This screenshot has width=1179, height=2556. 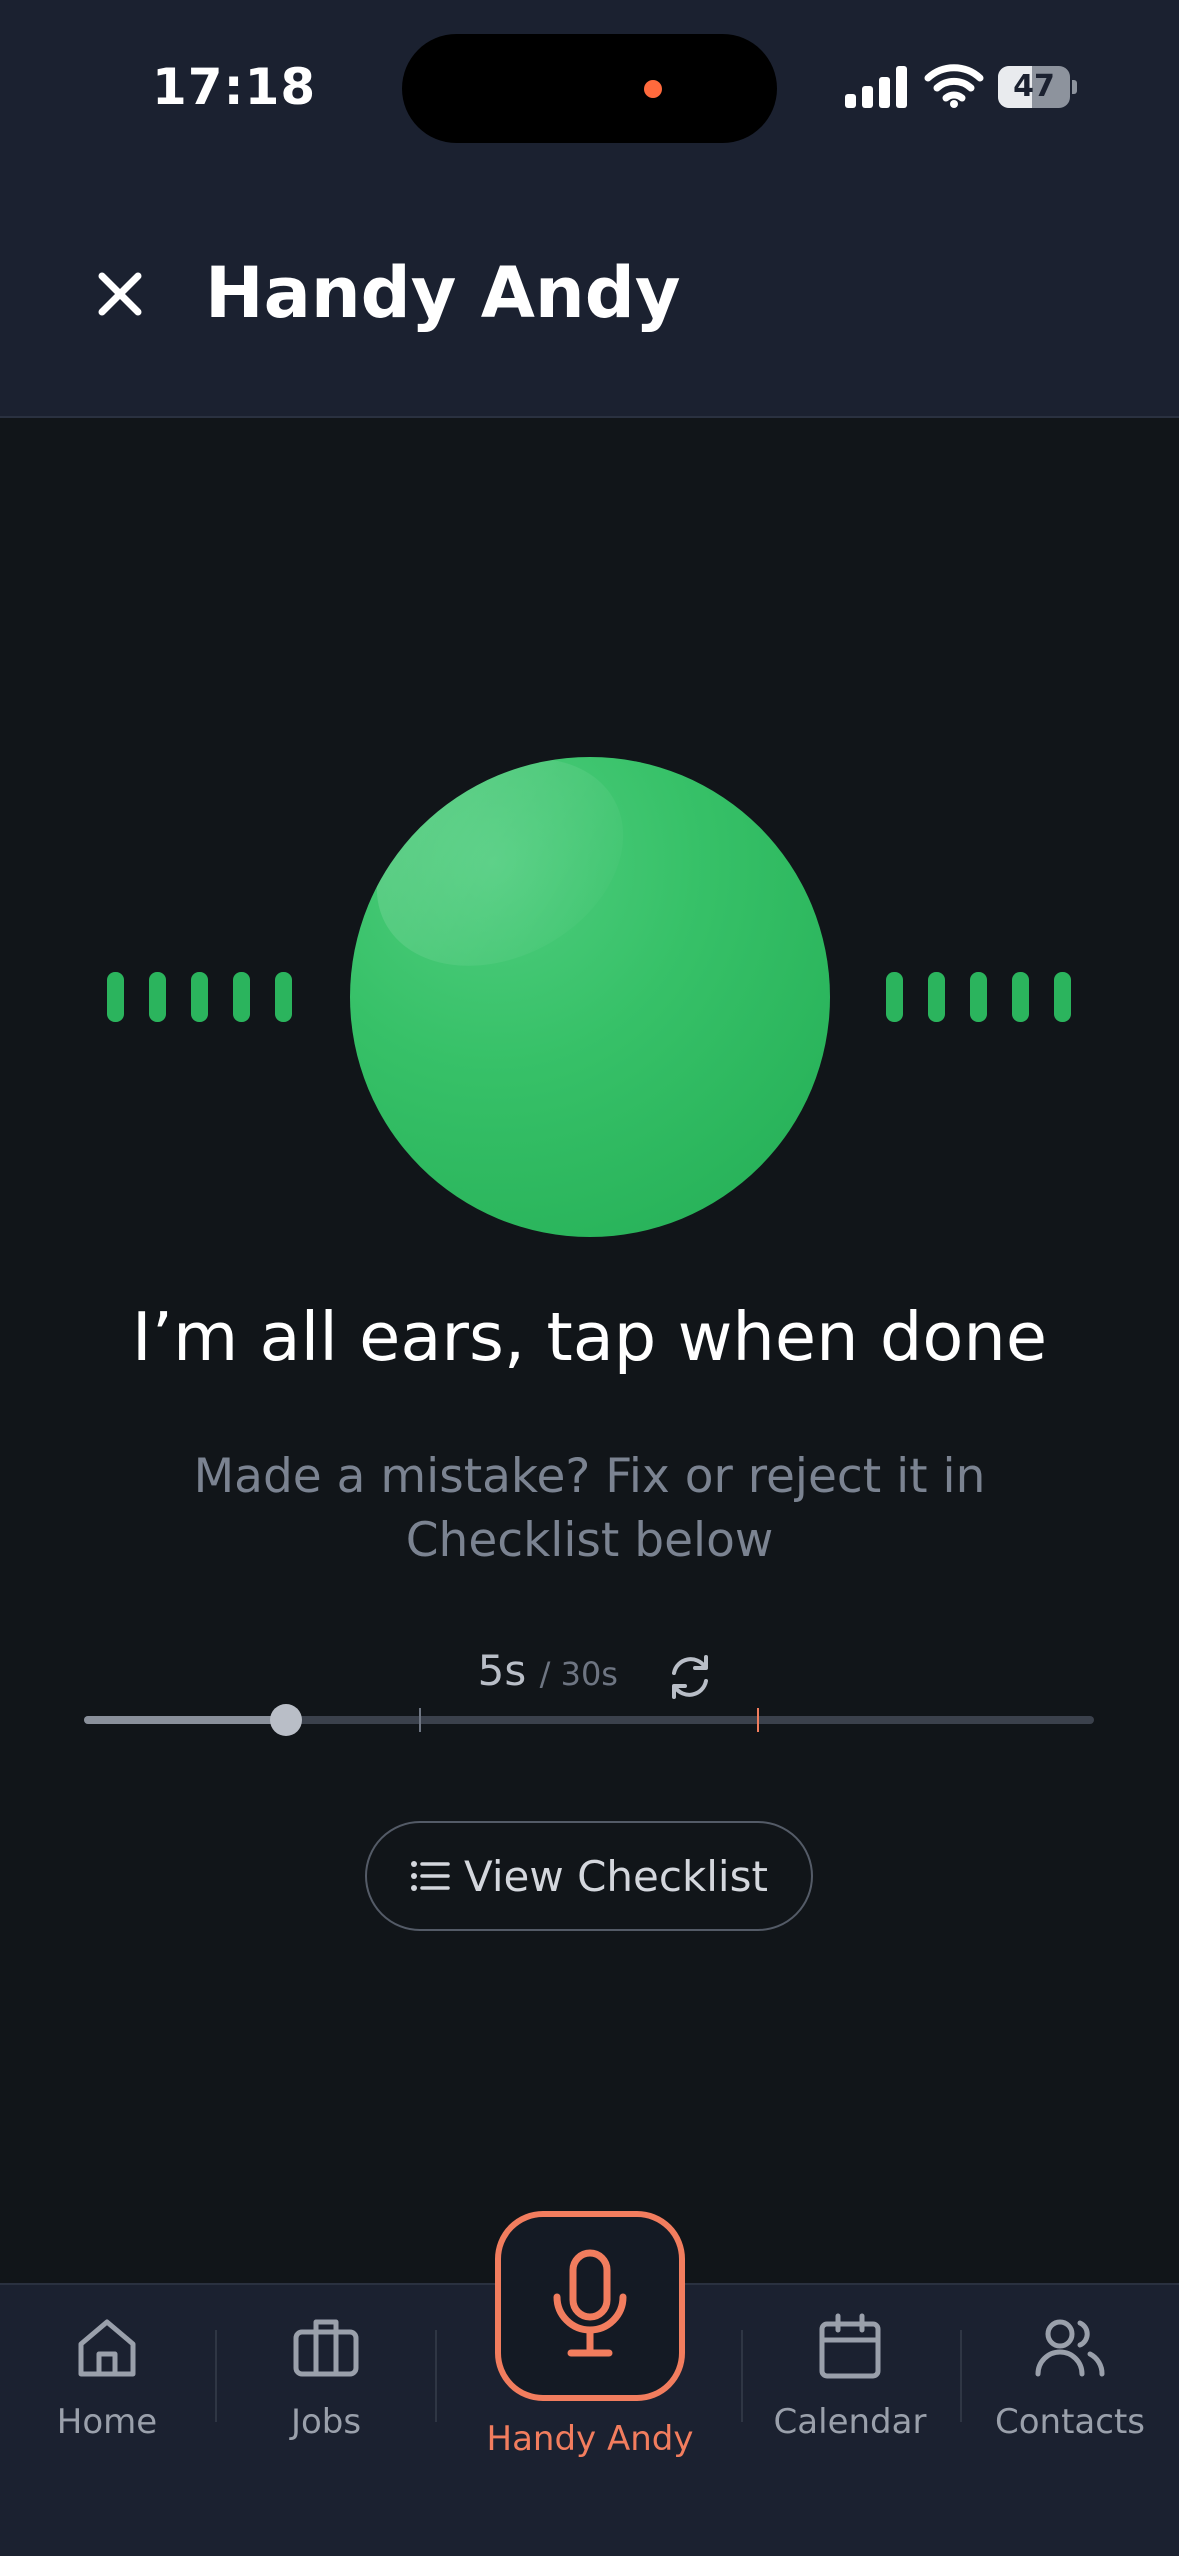 What do you see at coordinates (589, 88) in the screenshot?
I see `dynamic-island` at bounding box center [589, 88].